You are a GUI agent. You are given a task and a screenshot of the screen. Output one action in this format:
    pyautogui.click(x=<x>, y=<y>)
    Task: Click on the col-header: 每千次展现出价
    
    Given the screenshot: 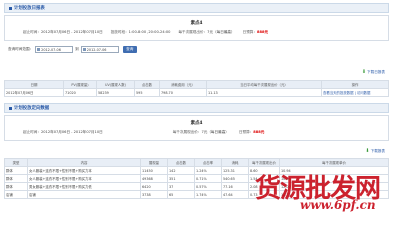 What is the action you would take?
    pyautogui.click(x=264, y=162)
    